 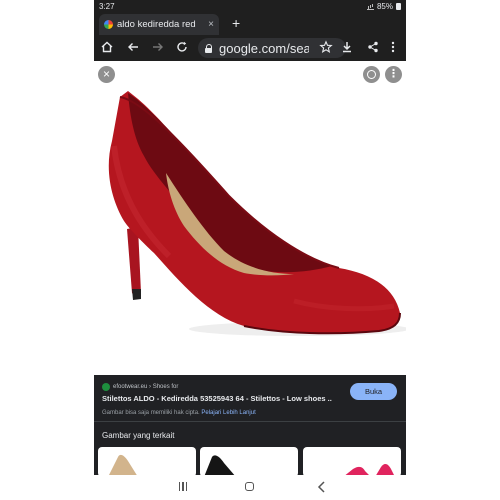 I want to click on google-favicon-icon, so click(x=108, y=24).